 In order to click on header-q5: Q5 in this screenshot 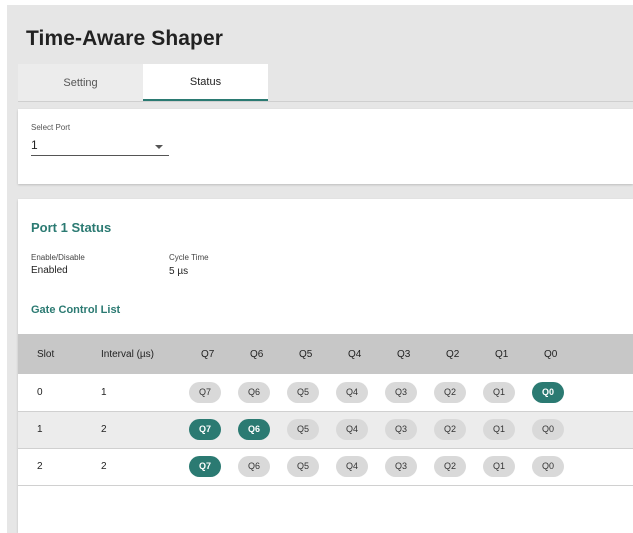, I will do `click(311, 354)`.